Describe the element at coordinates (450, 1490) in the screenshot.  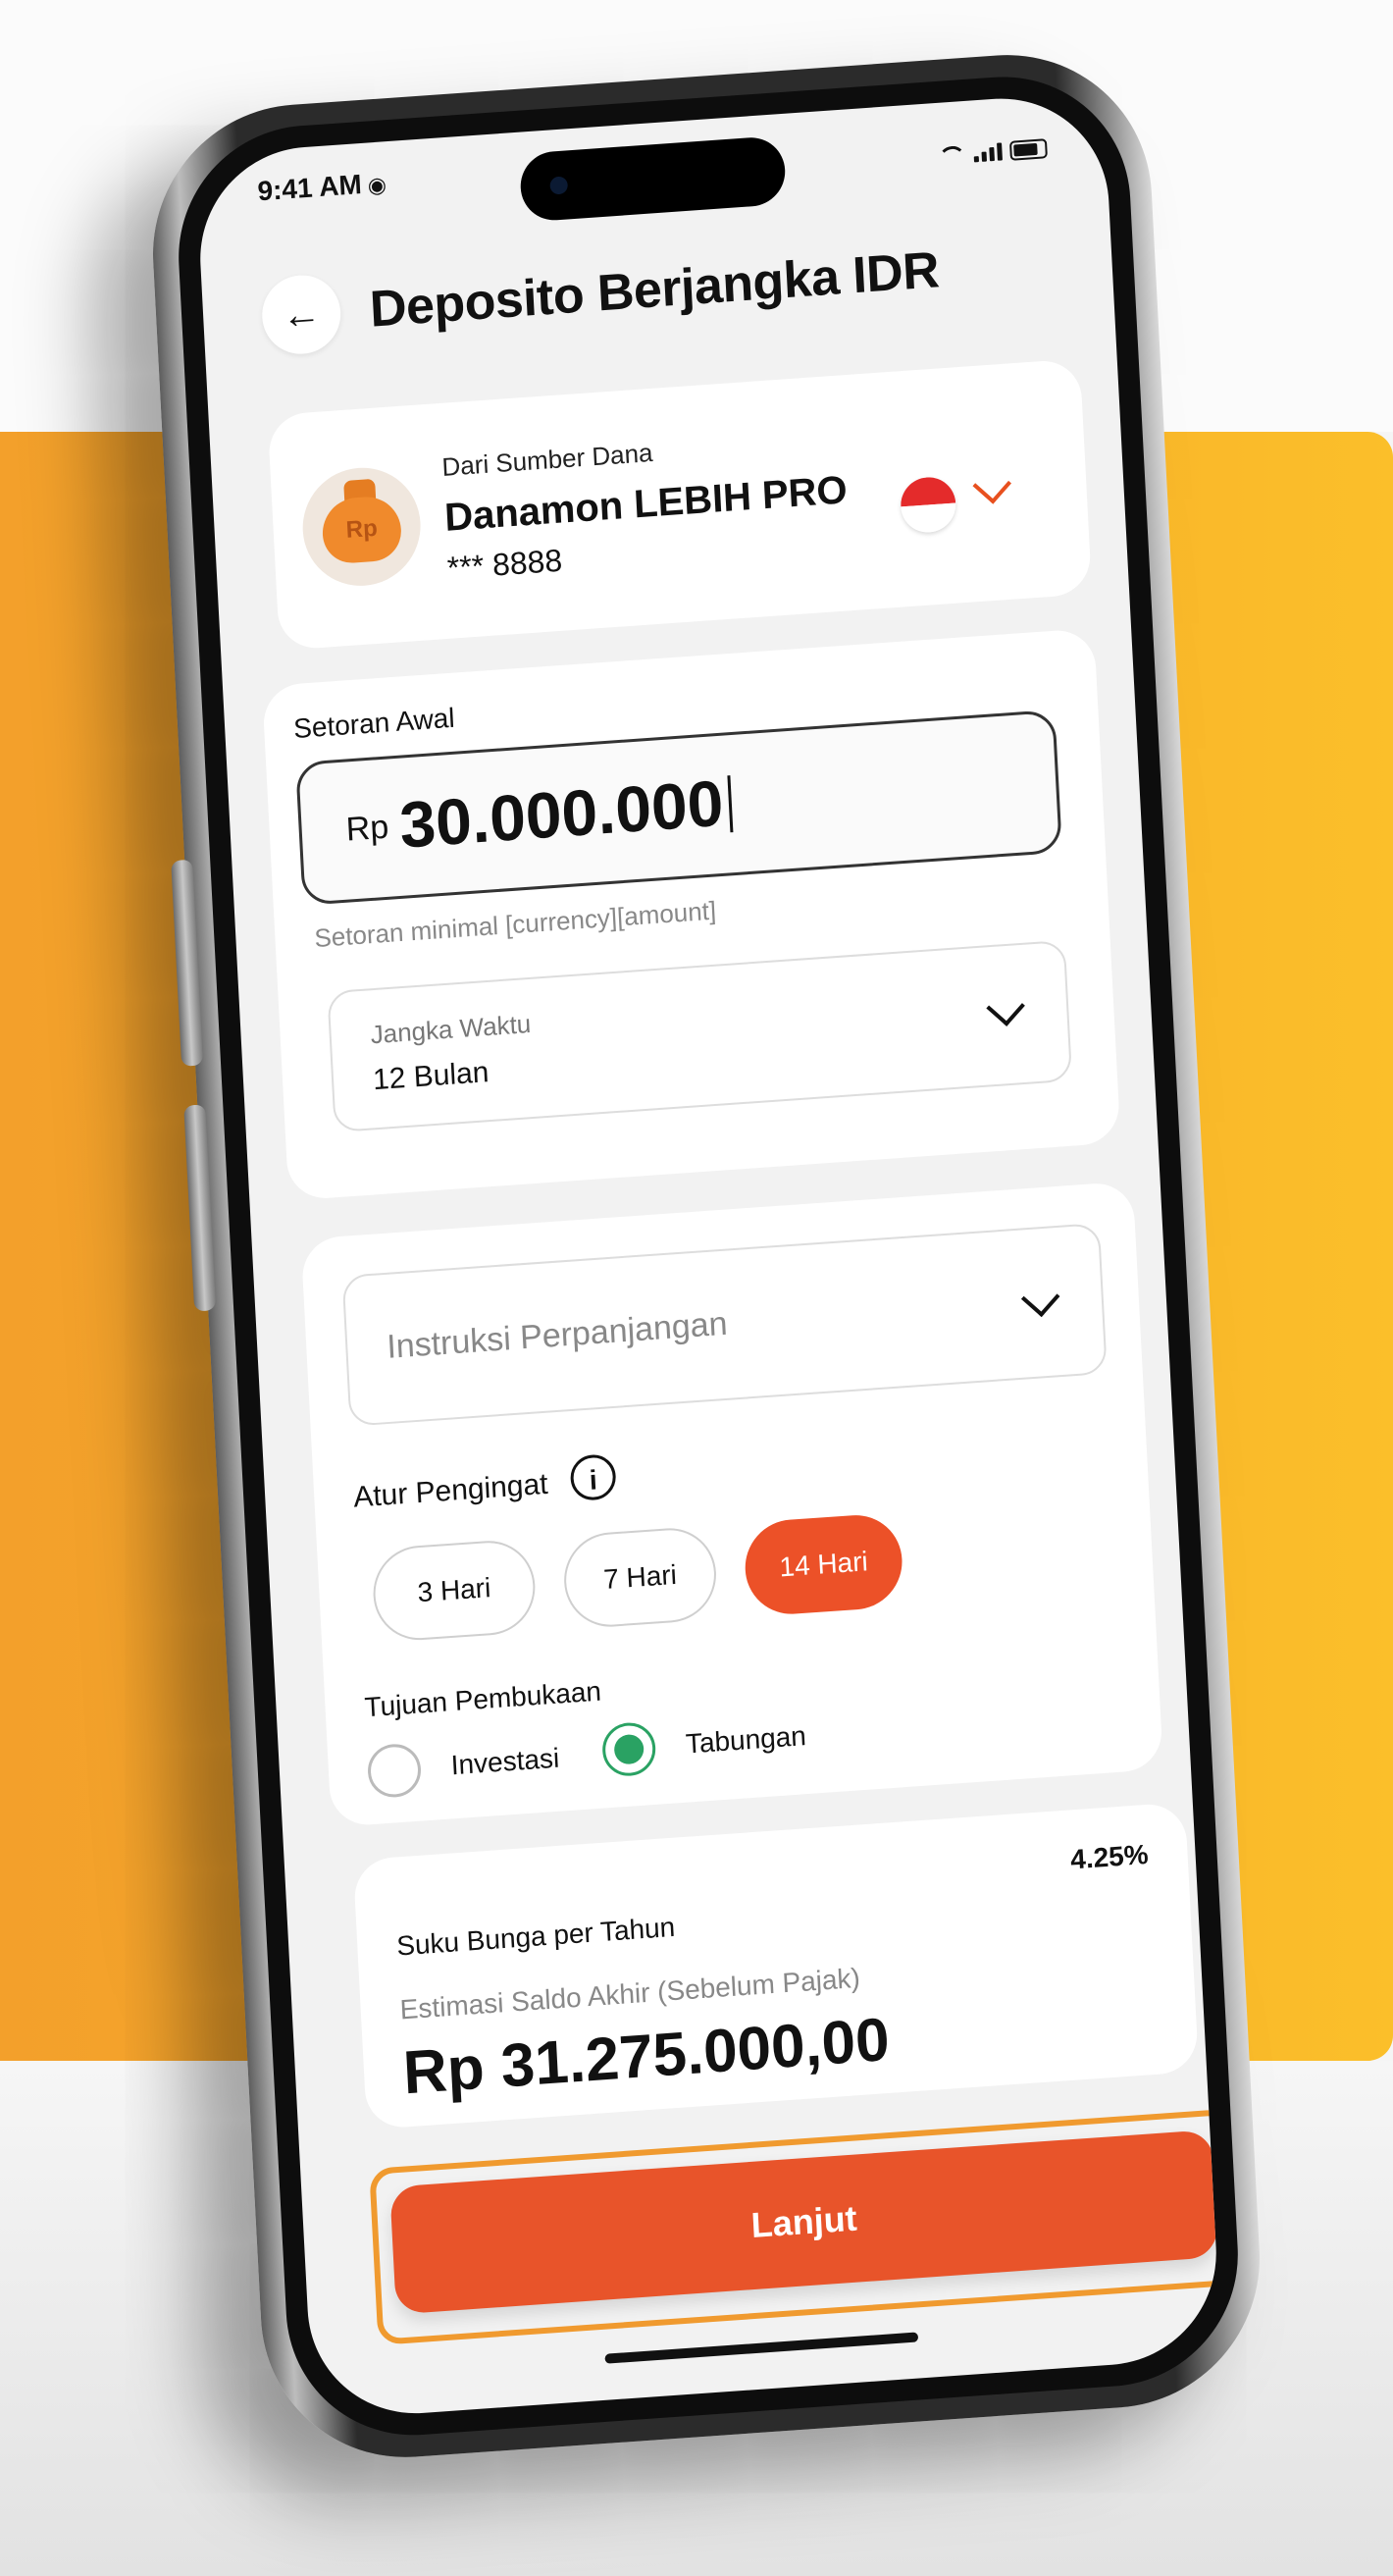
I see `reminder-label: Atur Pengingat` at that location.